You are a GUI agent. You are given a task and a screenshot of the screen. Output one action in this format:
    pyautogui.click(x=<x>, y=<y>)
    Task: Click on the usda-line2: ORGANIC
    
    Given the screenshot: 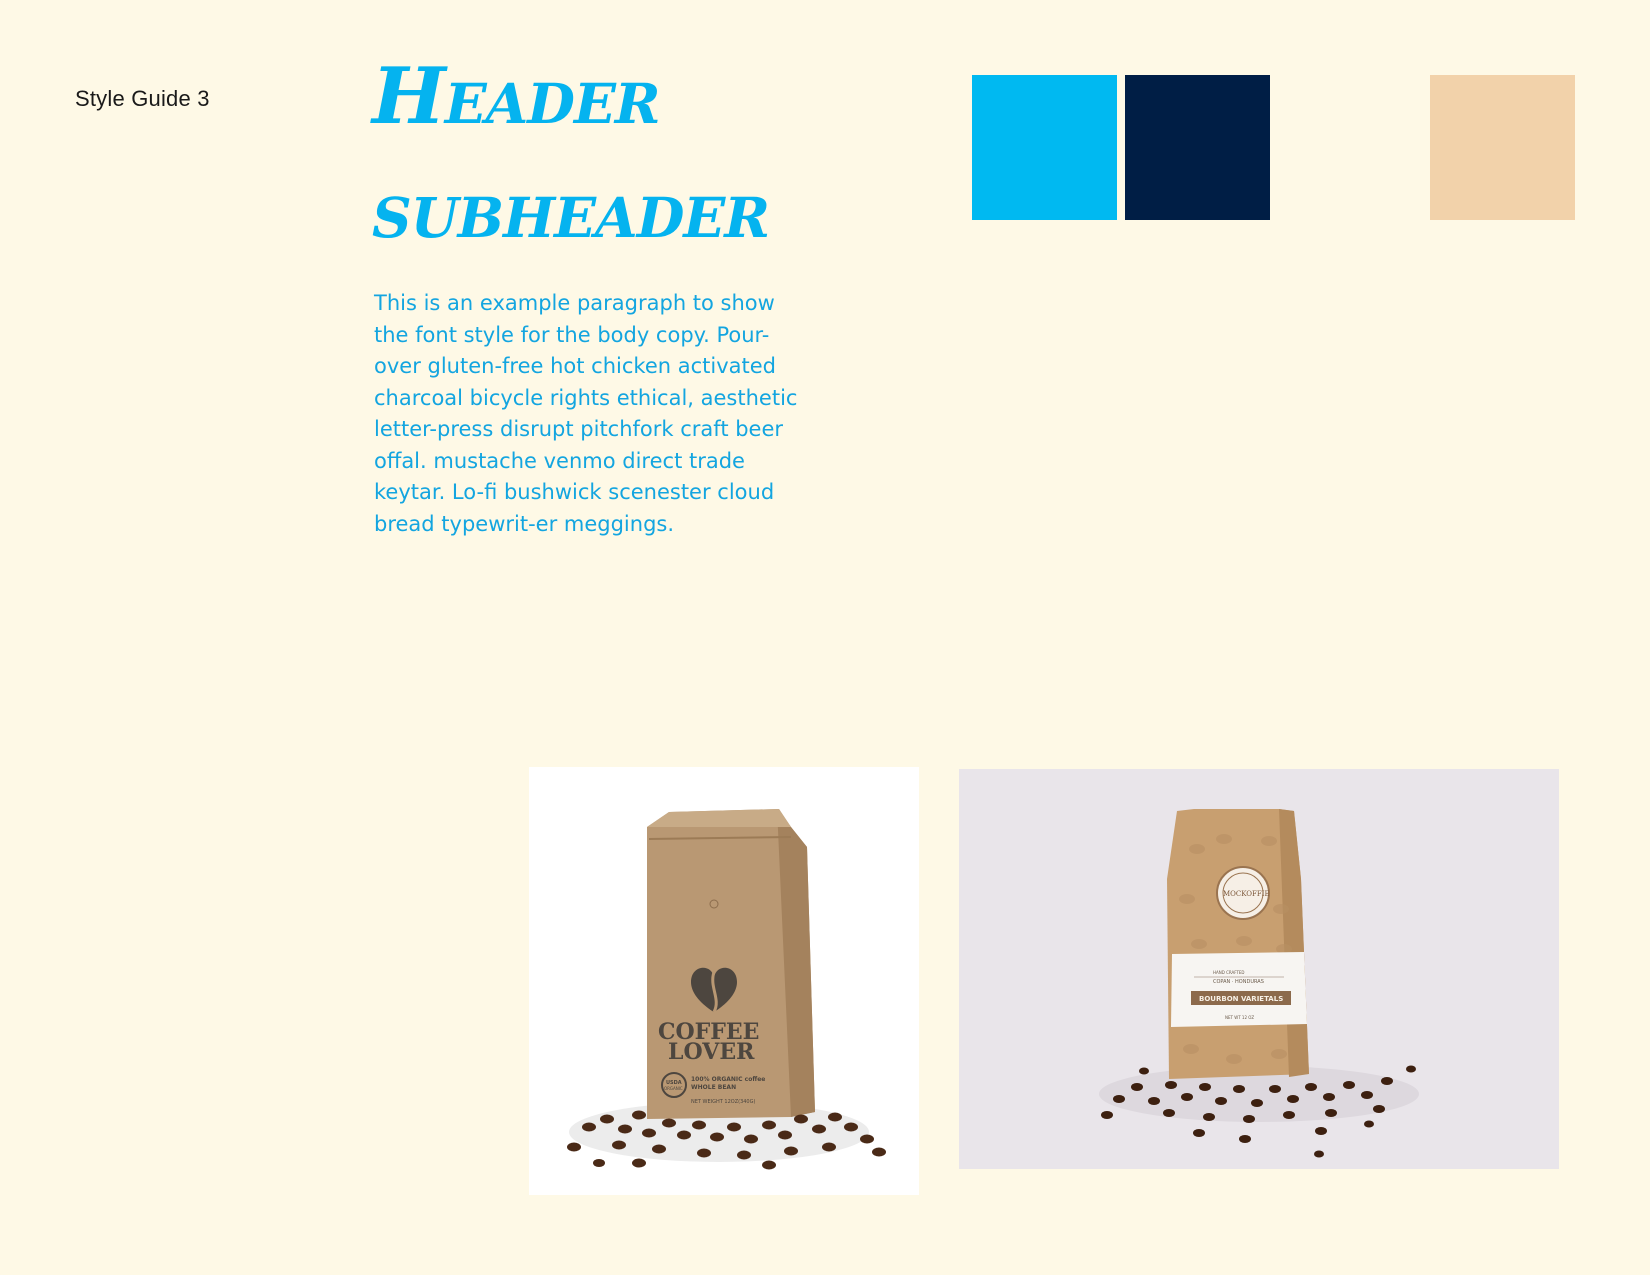 What is the action you would take?
    pyautogui.click(x=673, y=1088)
    